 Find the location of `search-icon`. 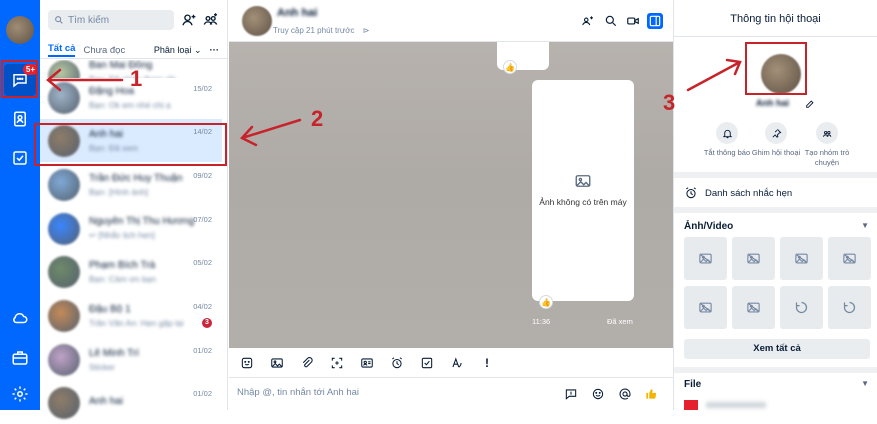

search-icon is located at coordinates (611, 21).